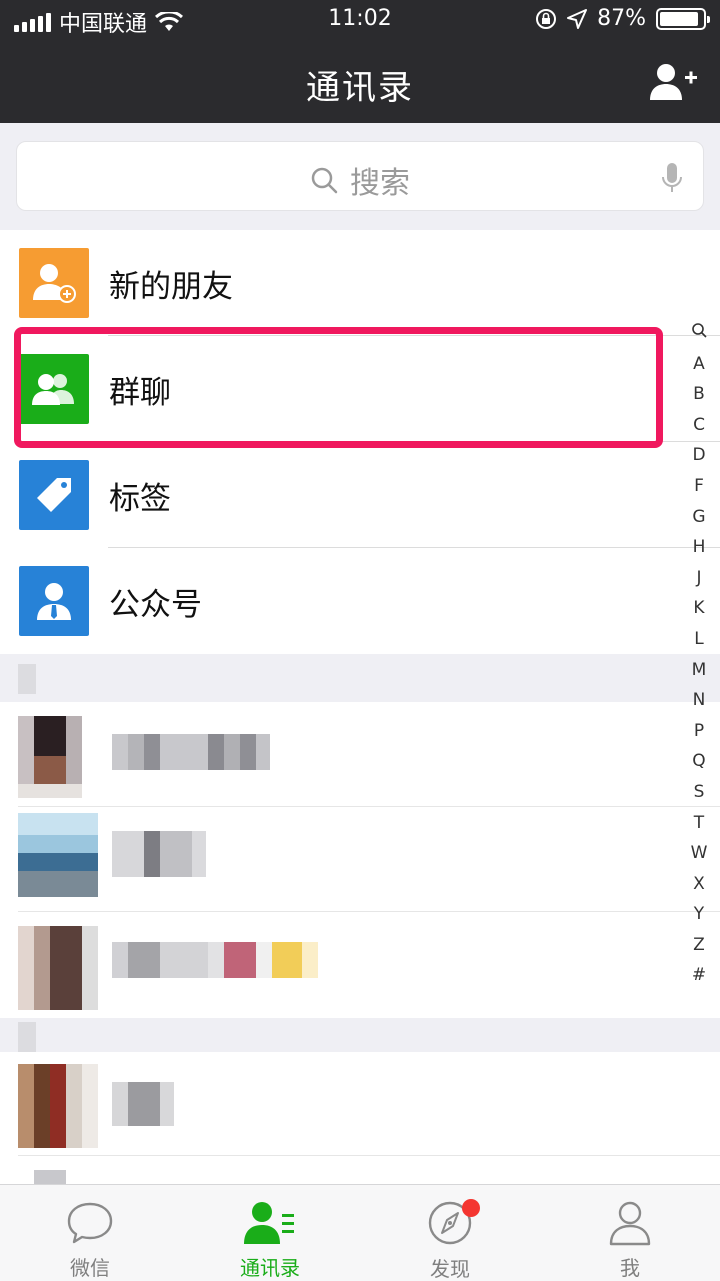  What do you see at coordinates (450, 1269) in the screenshot?
I see `tab-label: 发现` at bounding box center [450, 1269].